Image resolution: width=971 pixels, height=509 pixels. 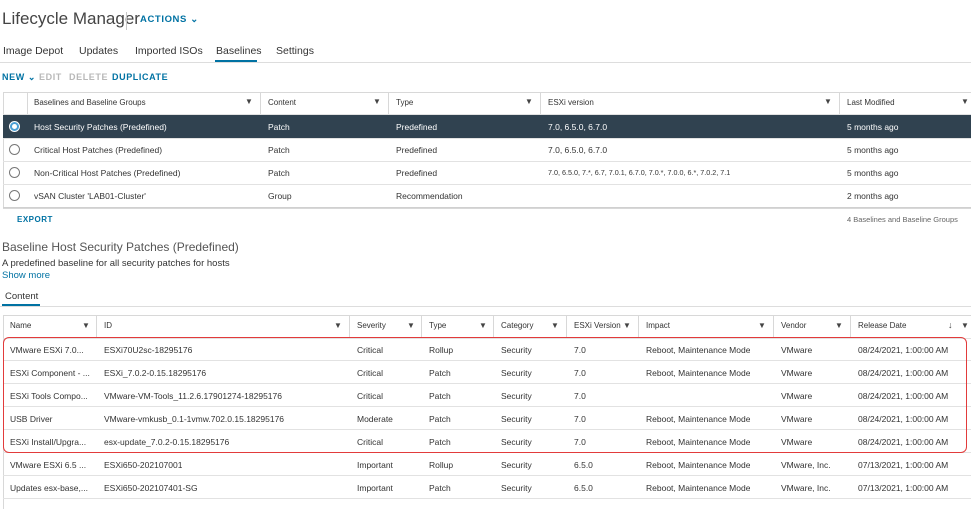 What do you see at coordinates (14, 126) in the screenshot?
I see `row-radio-selected` at bounding box center [14, 126].